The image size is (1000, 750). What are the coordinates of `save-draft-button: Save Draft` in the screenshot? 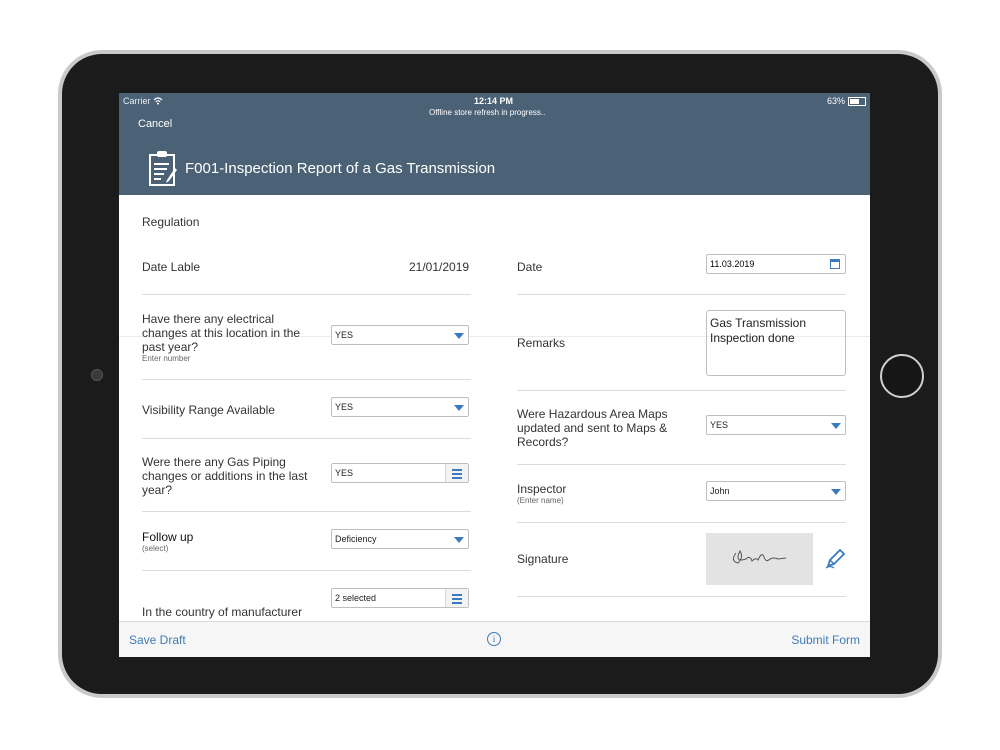 It's located at (157, 640).